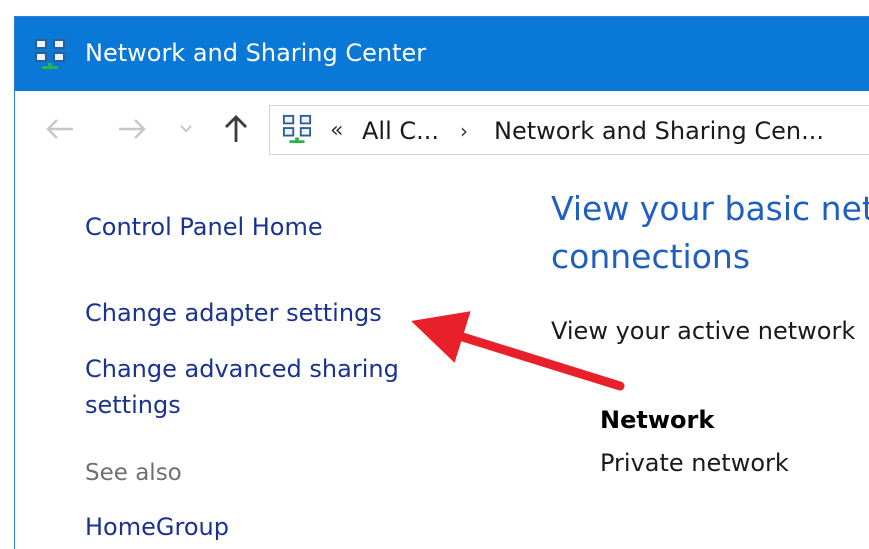 The image size is (869, 549). What do you see at coordinates (242, 369) in the screenshot?
I see `change-advanced-sharing-settings-link: Change advanced sharing` at bounding box center [242, 369].